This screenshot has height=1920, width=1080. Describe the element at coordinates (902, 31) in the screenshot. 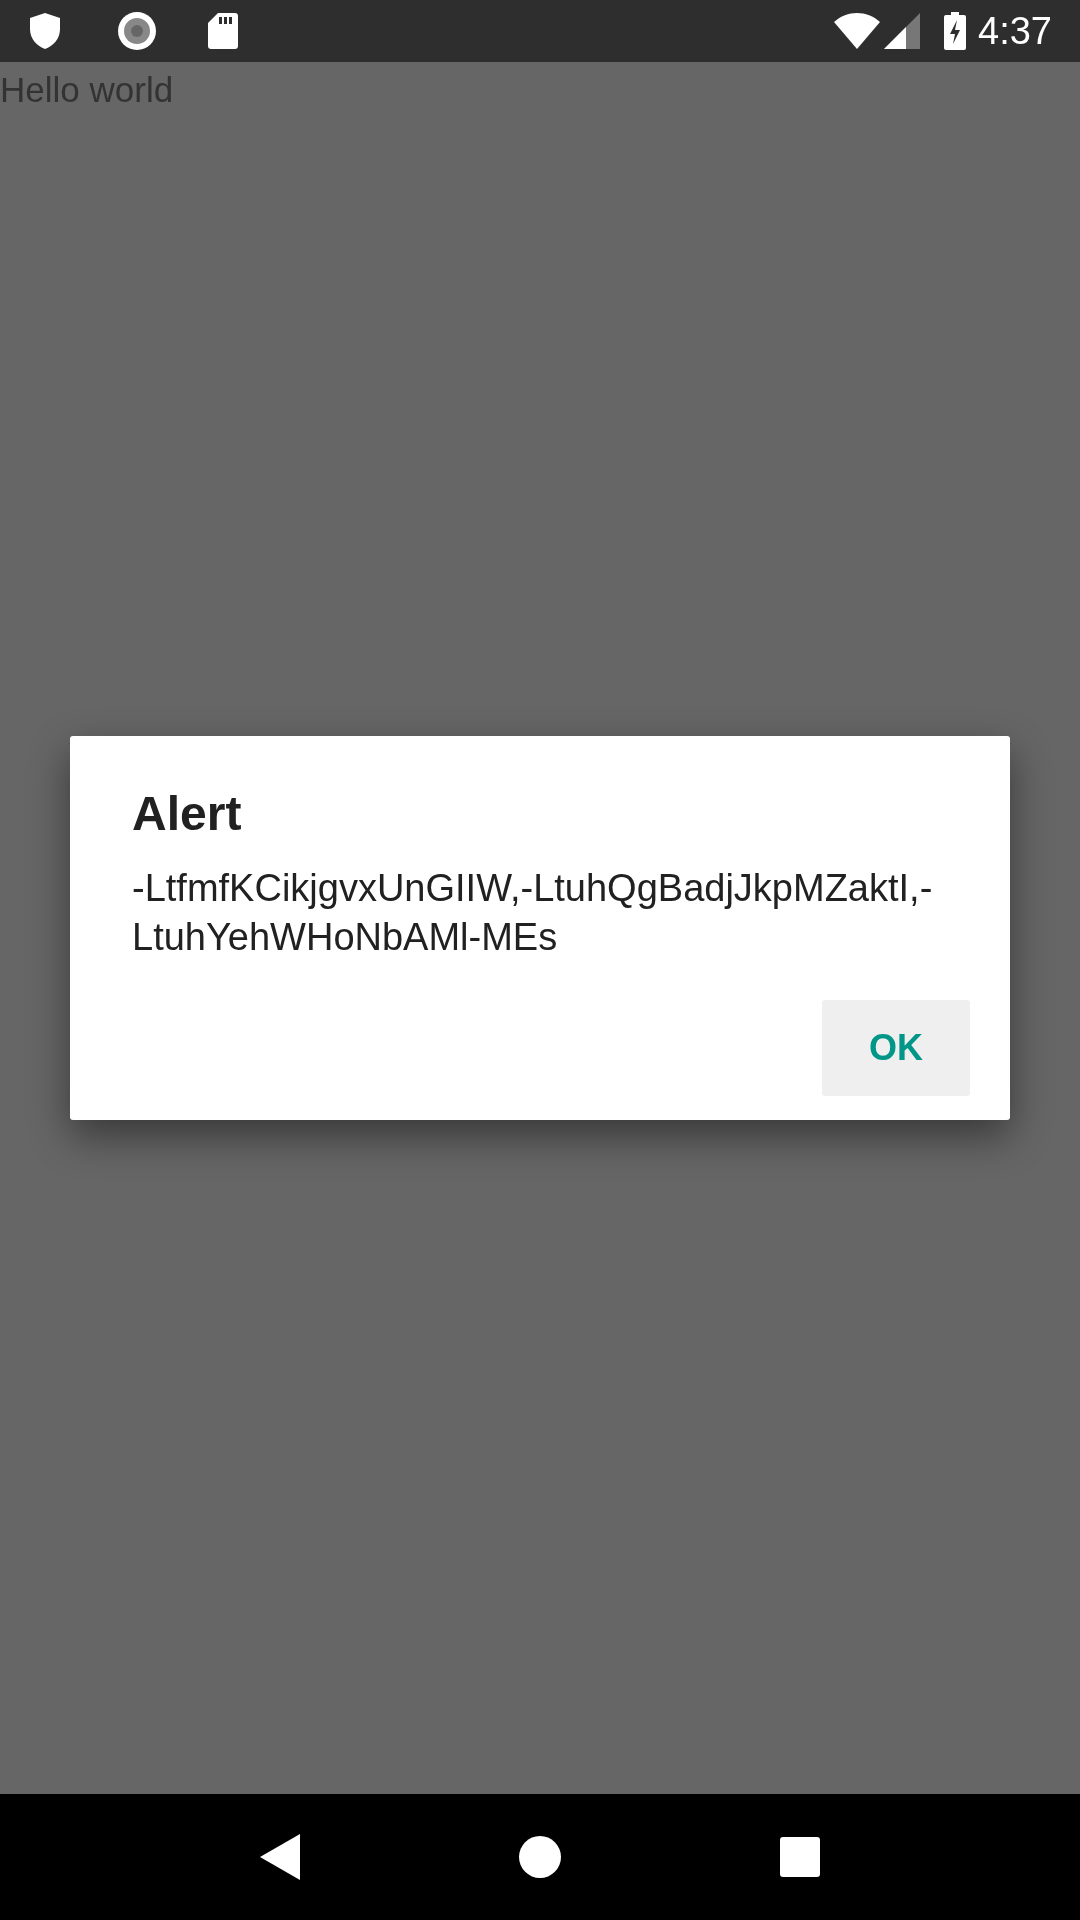

I see `signal-icon` at that location.